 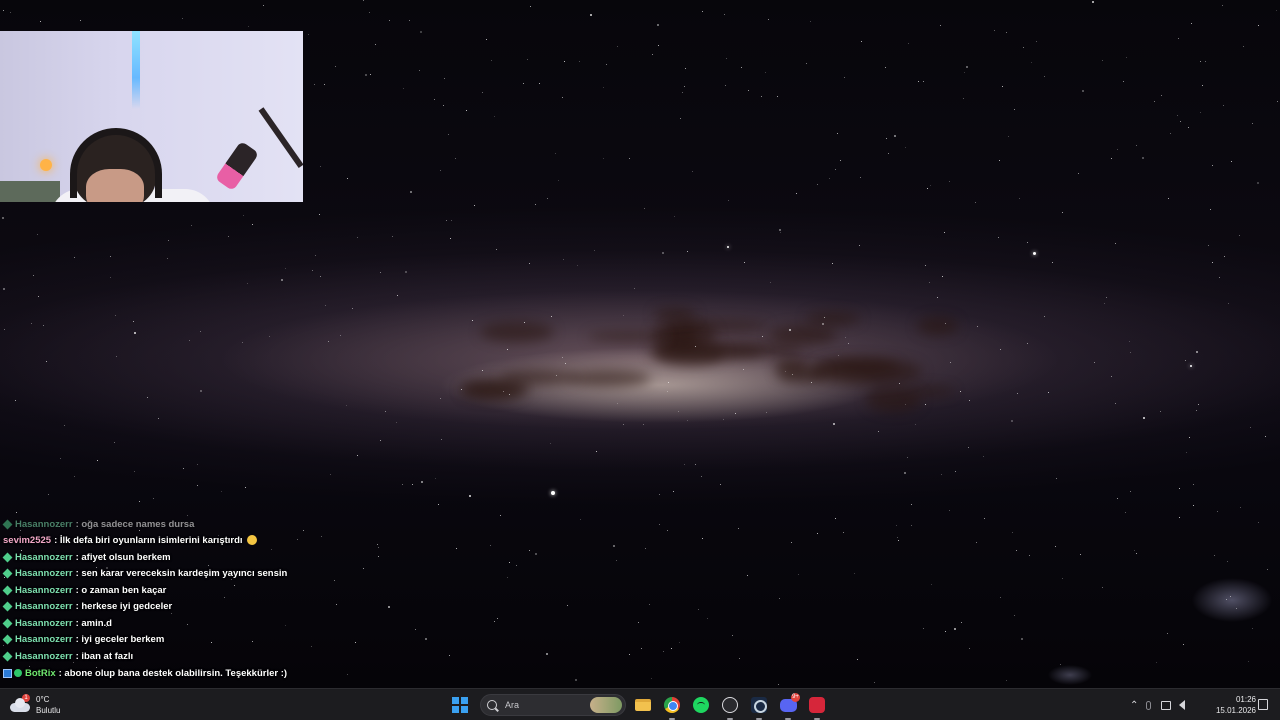 I want to click on weather-condition: Bulutlu, so click(x=48, y=710).